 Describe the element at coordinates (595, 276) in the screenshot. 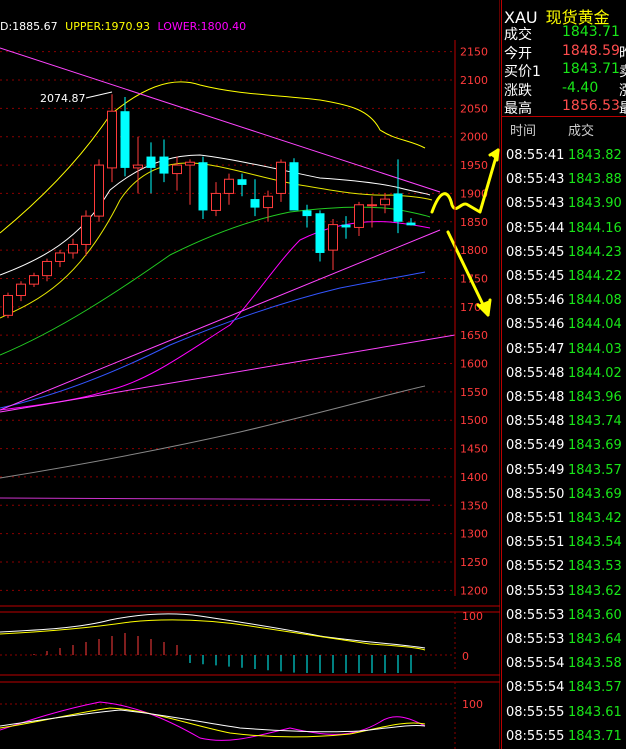

I see `tick-price: 1844.22` at that location.